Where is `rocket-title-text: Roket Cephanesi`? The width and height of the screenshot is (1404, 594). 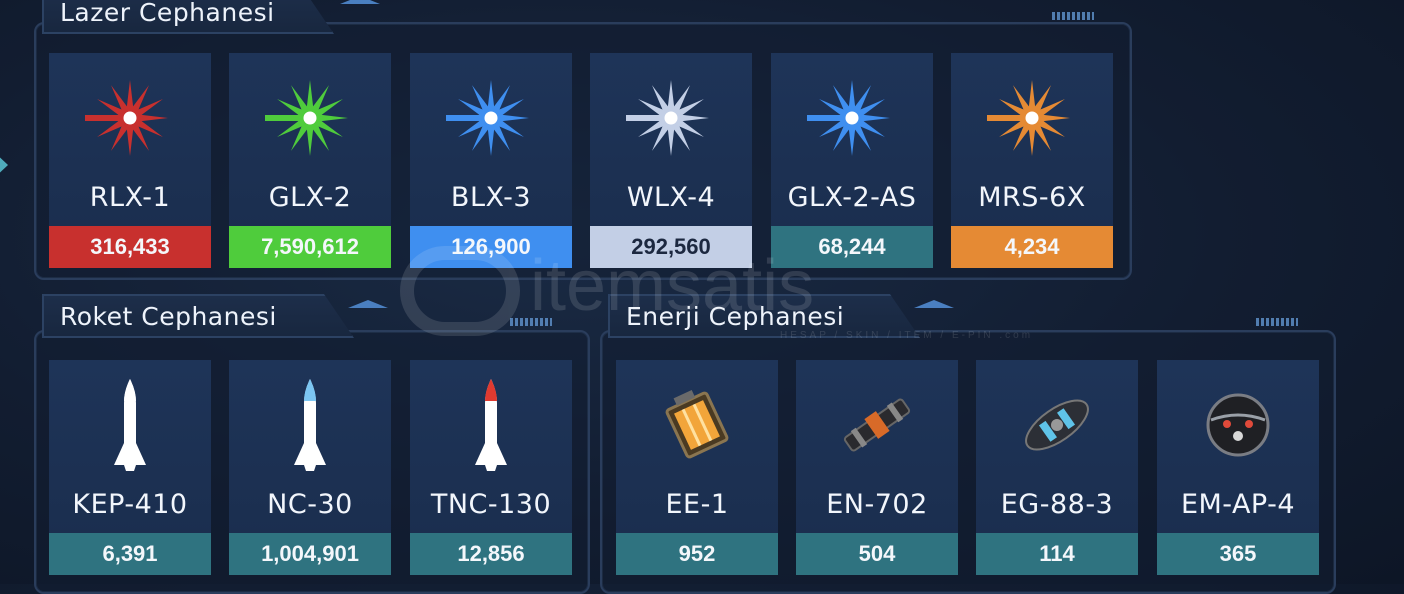
rocket-title-text: Roket Cephanesi is located at coordinates (168, 316).